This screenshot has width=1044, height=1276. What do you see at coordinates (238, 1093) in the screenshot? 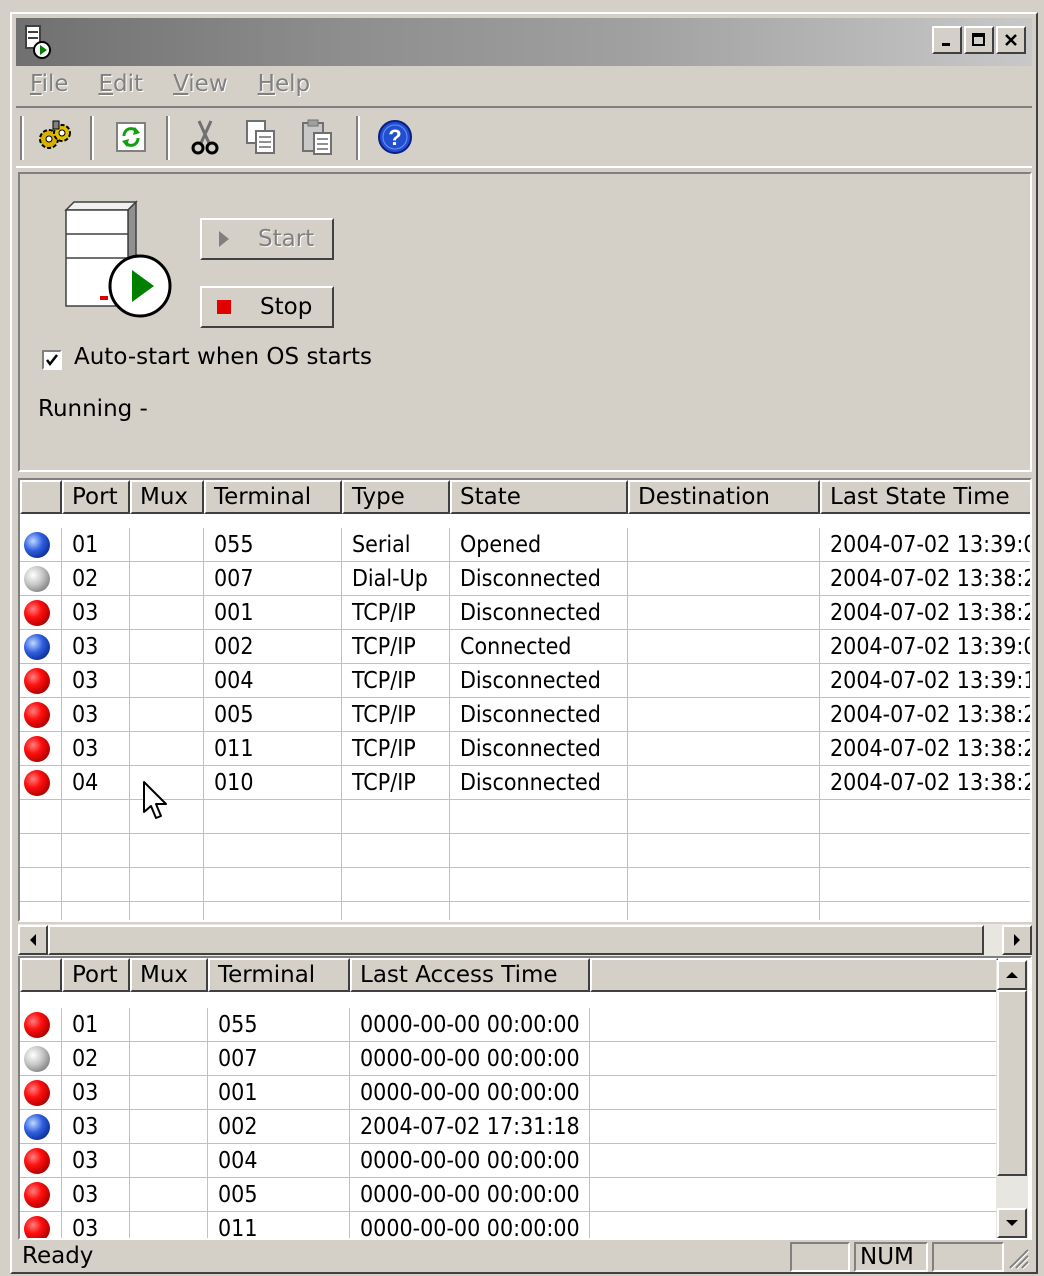
I see `access-cell-terminal: 001` at bounding box center [238, 1093].